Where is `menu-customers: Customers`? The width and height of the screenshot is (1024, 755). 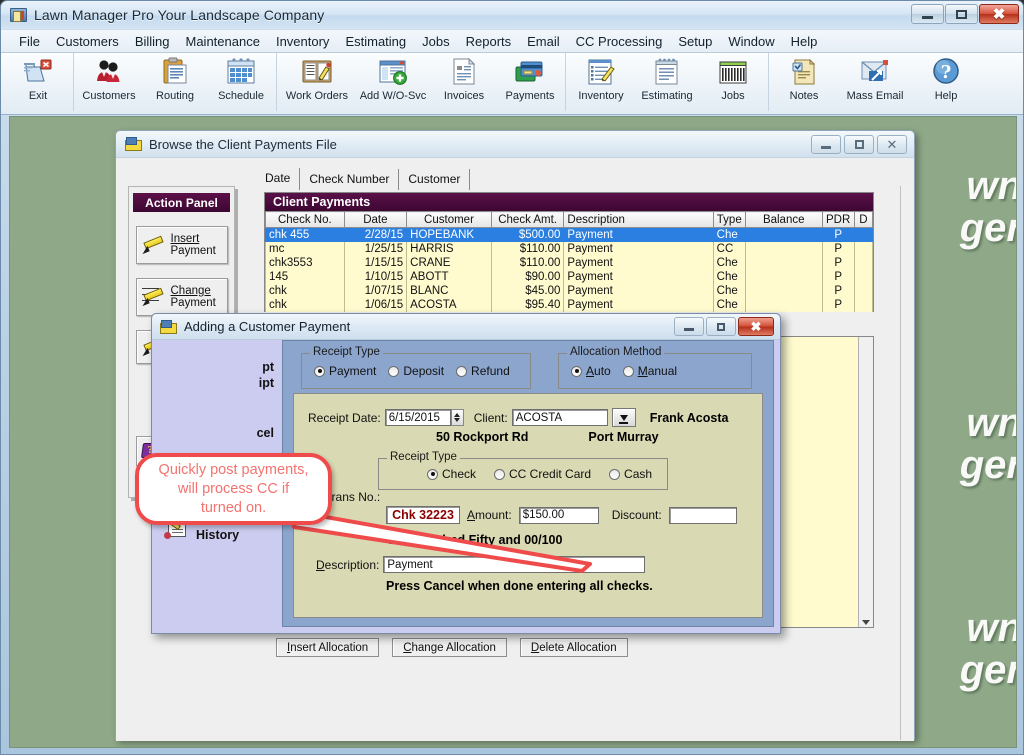 menu-customers: Customers is located at coordinates (87, 41).